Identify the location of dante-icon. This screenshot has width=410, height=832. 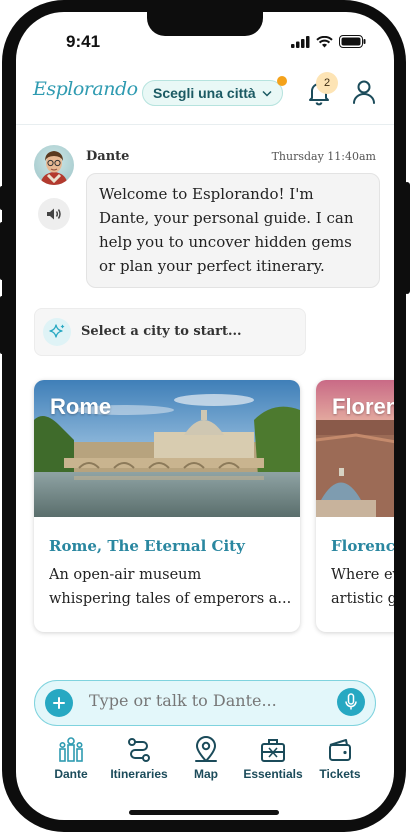
(71, 749).